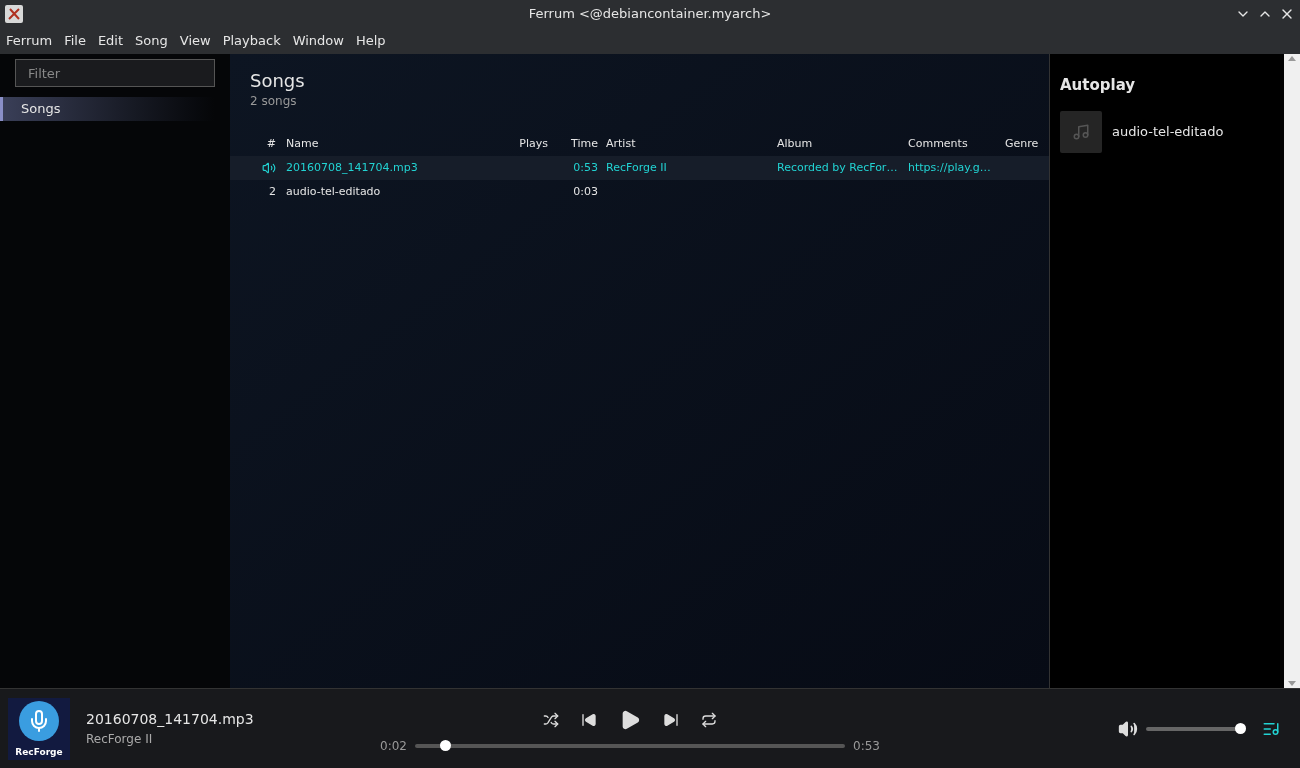 Image resolution: width=1300 pixels, height=768 pixels. Describe the element at coordinates (14, 14) in the screenshot. I see `app-logo-icon` at that location.